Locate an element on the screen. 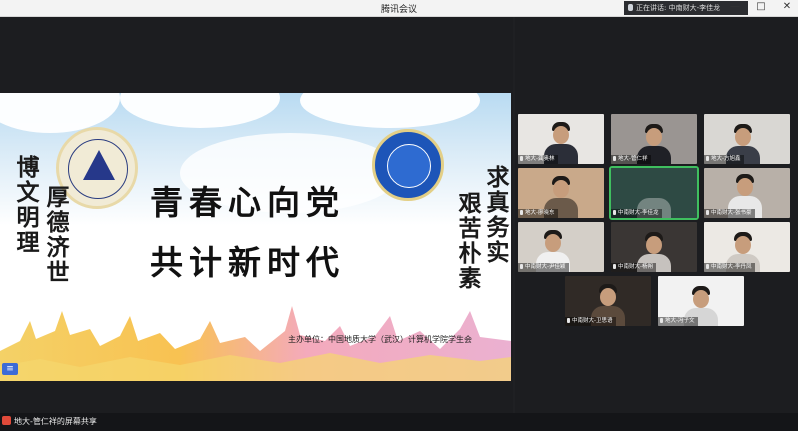  left-motto-column-1: 博文明理 is located at coordinates (25, 205).